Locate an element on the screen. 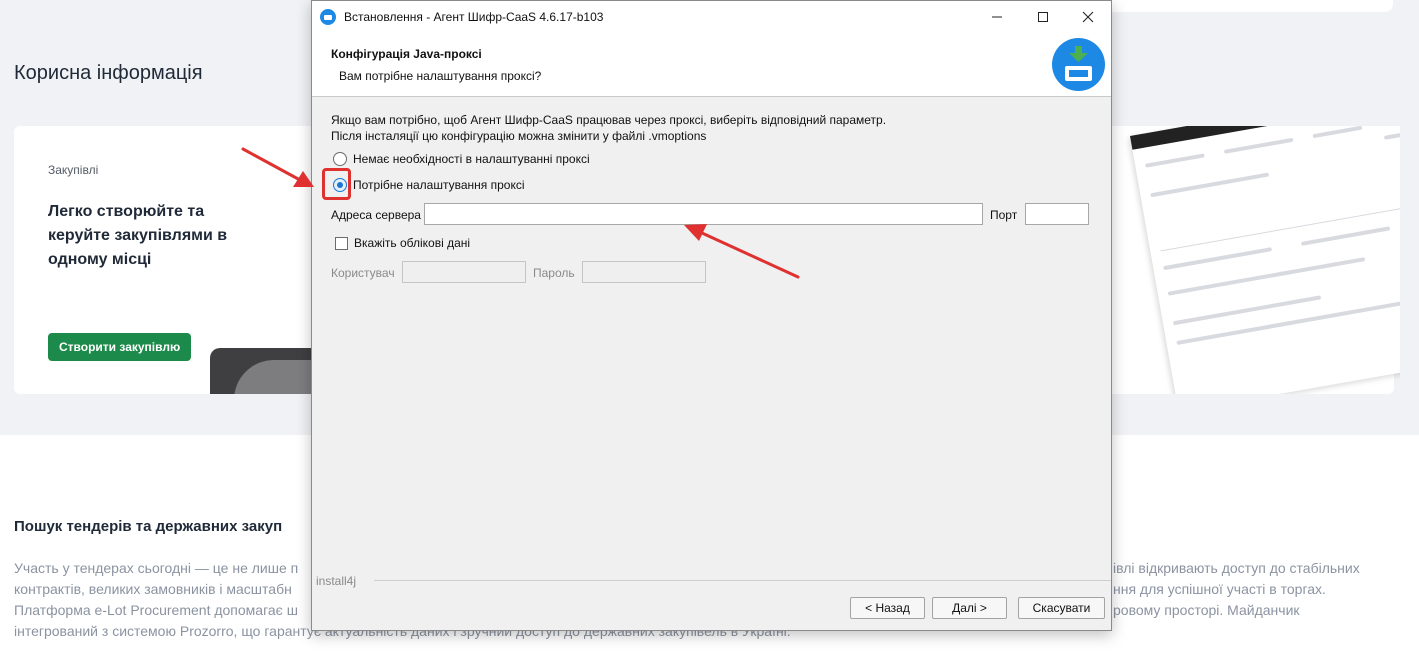 This screenshot has width=1419, height=658. minimize-icon is located at coordinates (997, 17).